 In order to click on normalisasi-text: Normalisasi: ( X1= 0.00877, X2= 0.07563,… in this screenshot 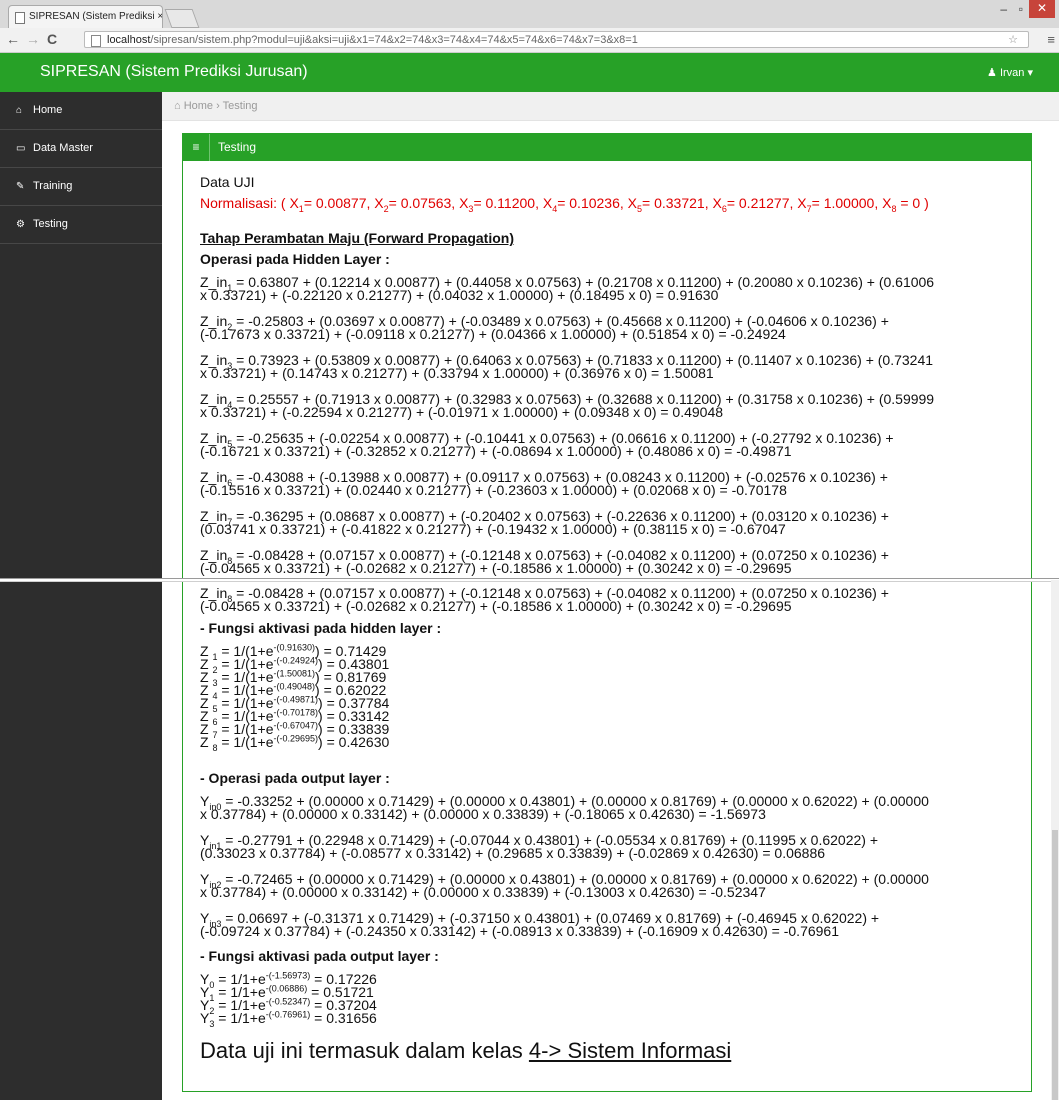, I will do `click(564, 204)`.